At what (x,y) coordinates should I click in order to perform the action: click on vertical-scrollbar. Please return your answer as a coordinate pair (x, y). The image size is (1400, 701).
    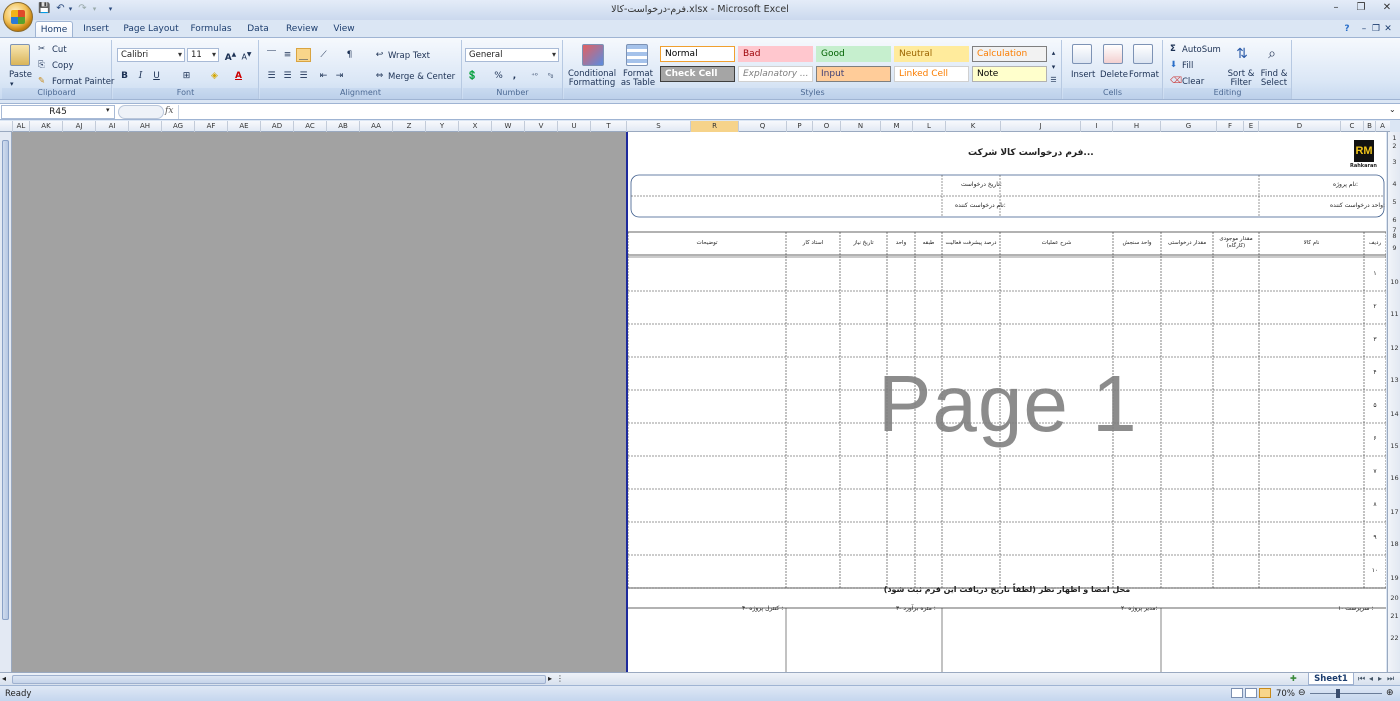
    Looking at the image, I should click on (6, 402).